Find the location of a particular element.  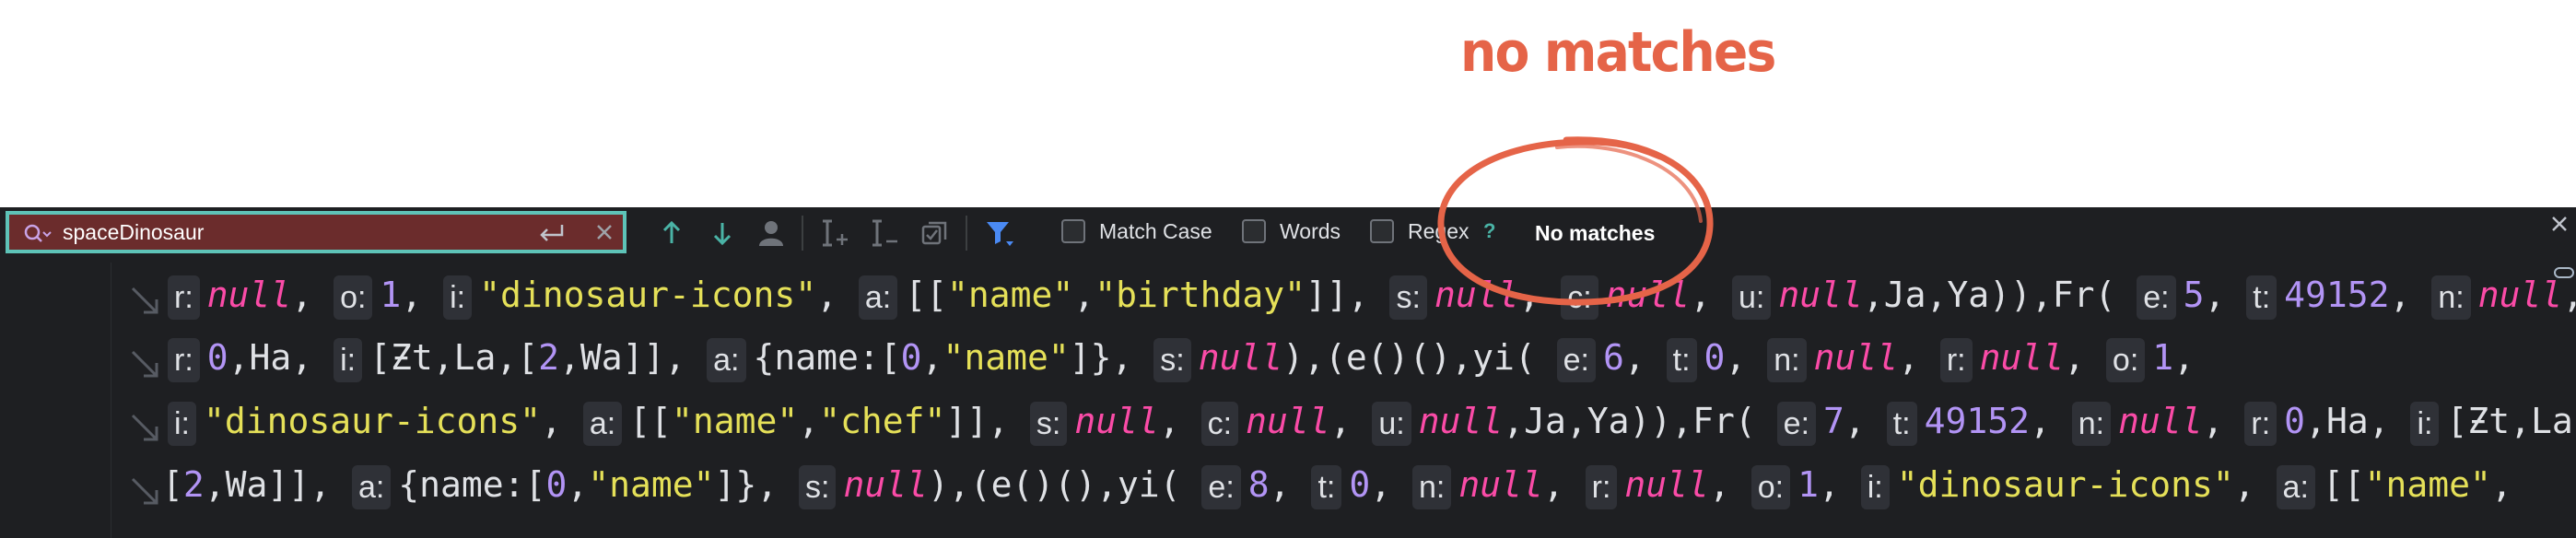

enter-newline-icon is located at coordinates (552, 233).